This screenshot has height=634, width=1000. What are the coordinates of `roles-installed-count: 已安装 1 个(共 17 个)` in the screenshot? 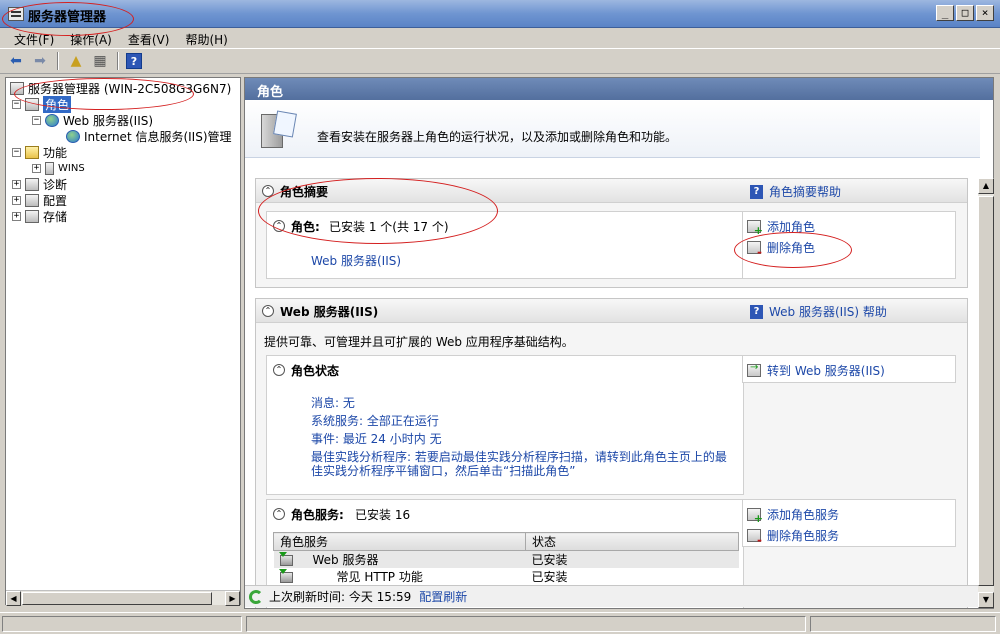 It's located at (389, 227).